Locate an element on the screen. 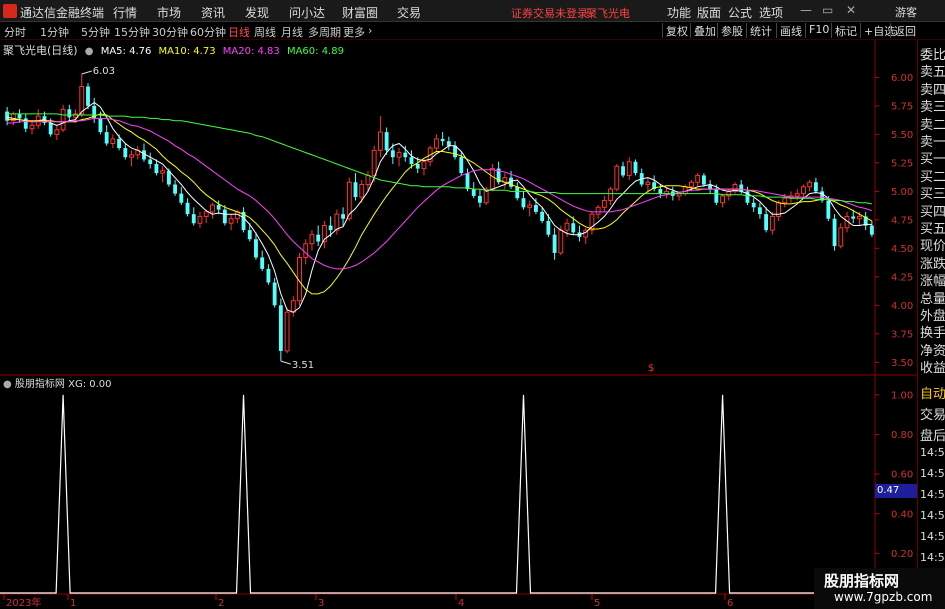 Image resolution: width=945 pixels, height=609 pixels. low-marker-label: 3.51 is located at coordinates (303, 365).